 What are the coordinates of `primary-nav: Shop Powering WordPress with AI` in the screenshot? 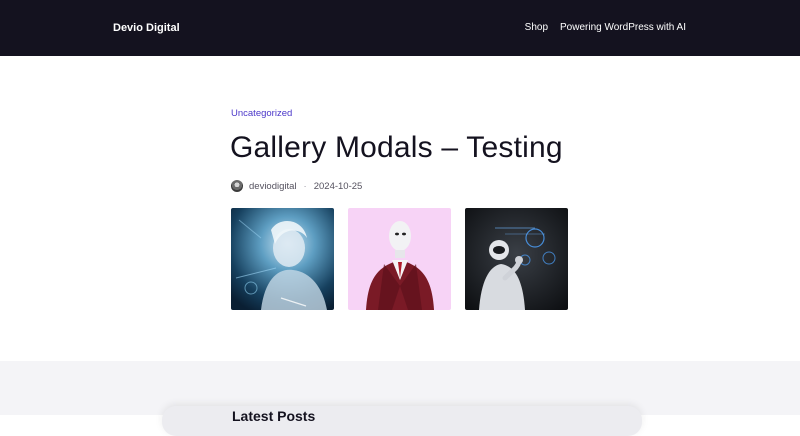 It's located at (605, 28).